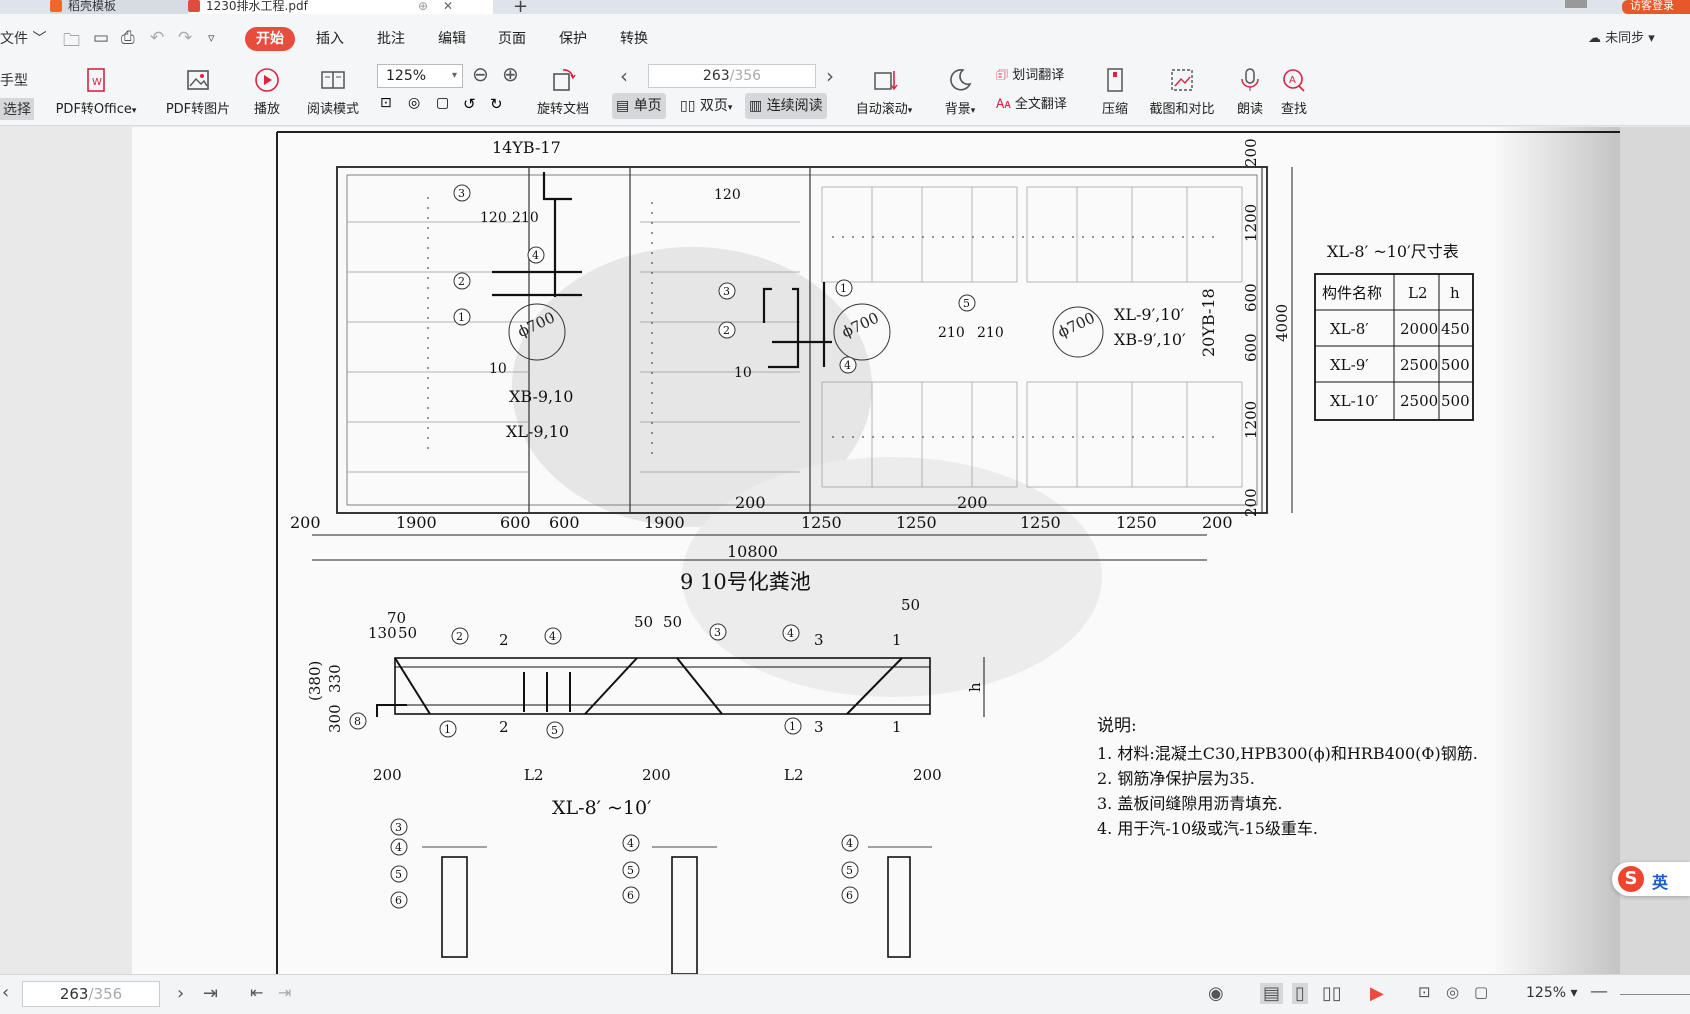 The width and height of the screenshot is (1690, 1014). Describe the element at coordinates (1115, 91) in the screenshot. I see `compress-button: 压缩` at that location.